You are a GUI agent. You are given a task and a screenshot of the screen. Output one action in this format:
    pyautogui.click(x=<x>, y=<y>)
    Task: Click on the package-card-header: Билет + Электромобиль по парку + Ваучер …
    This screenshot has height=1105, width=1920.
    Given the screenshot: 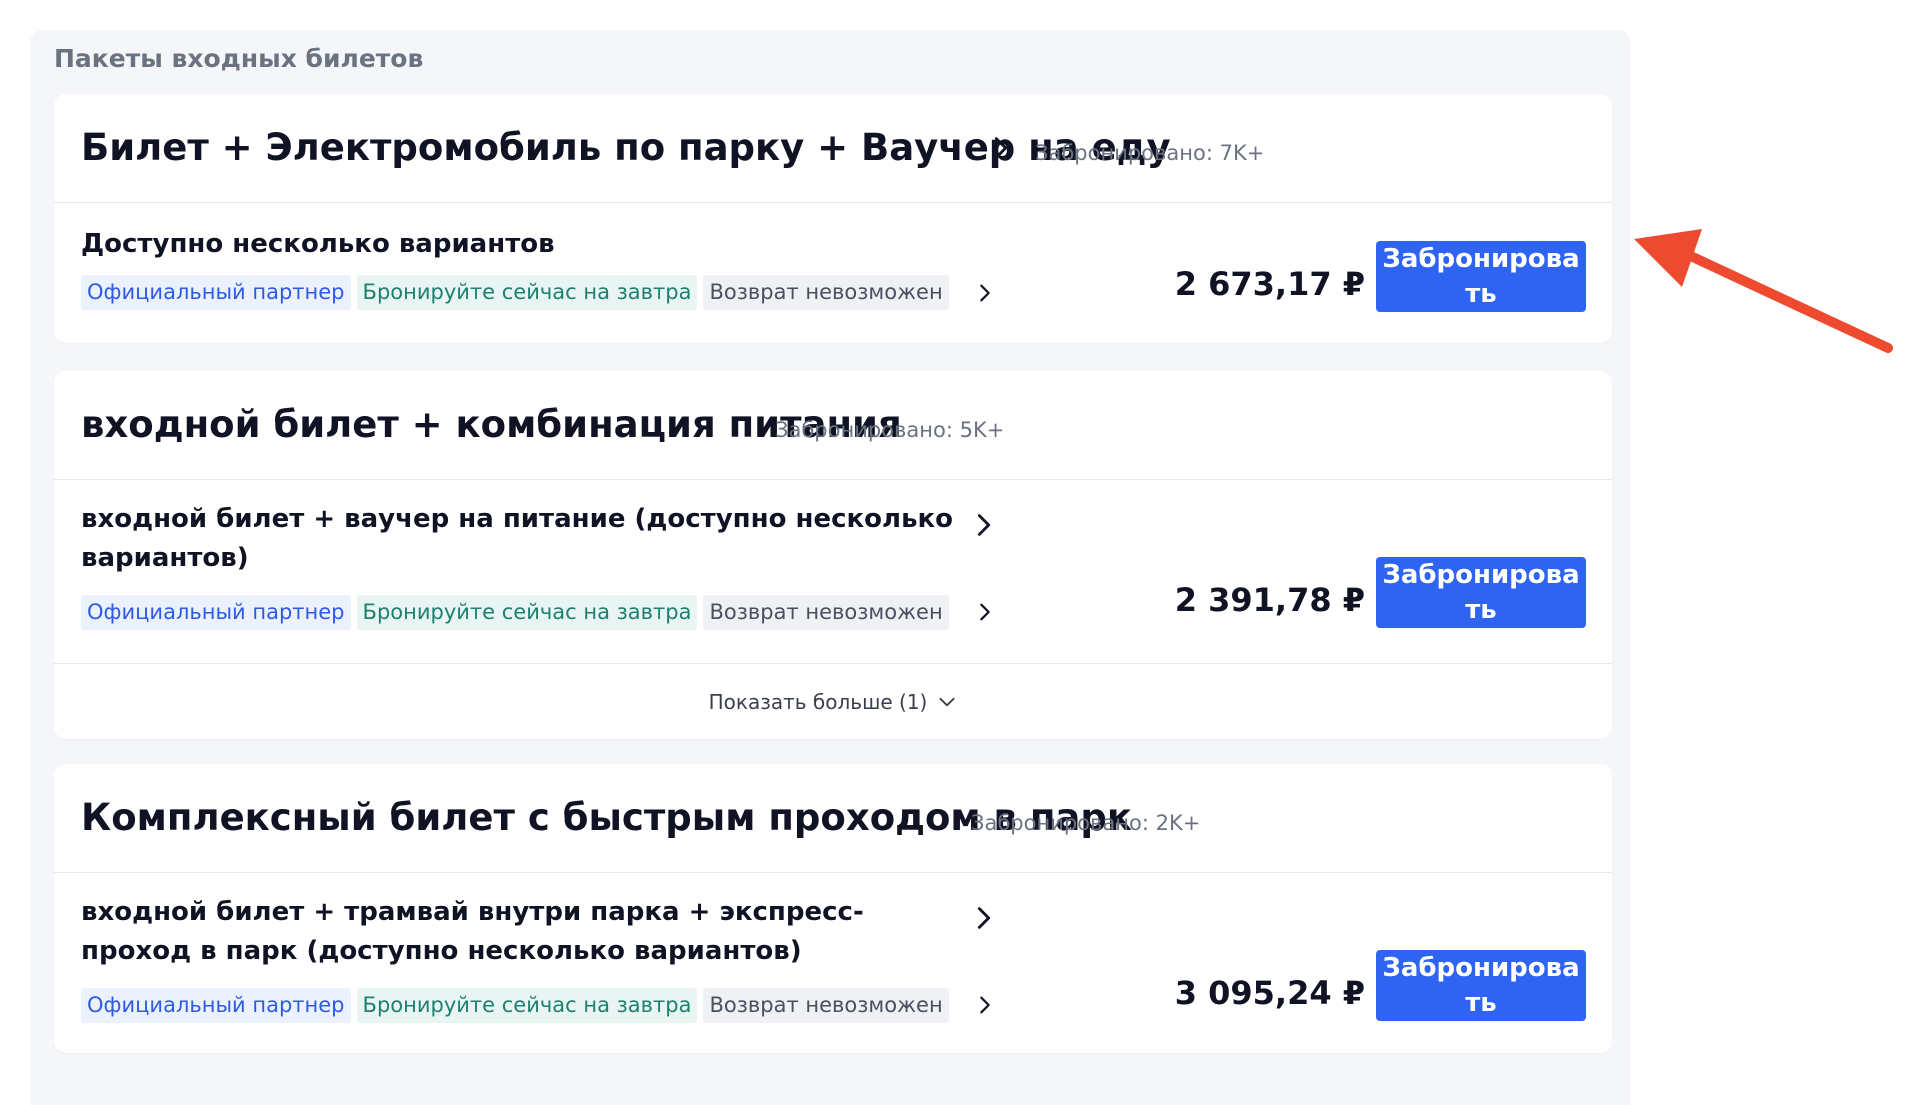 What is the action you would take?
    pyautogui.click(x=833, y=148)
    